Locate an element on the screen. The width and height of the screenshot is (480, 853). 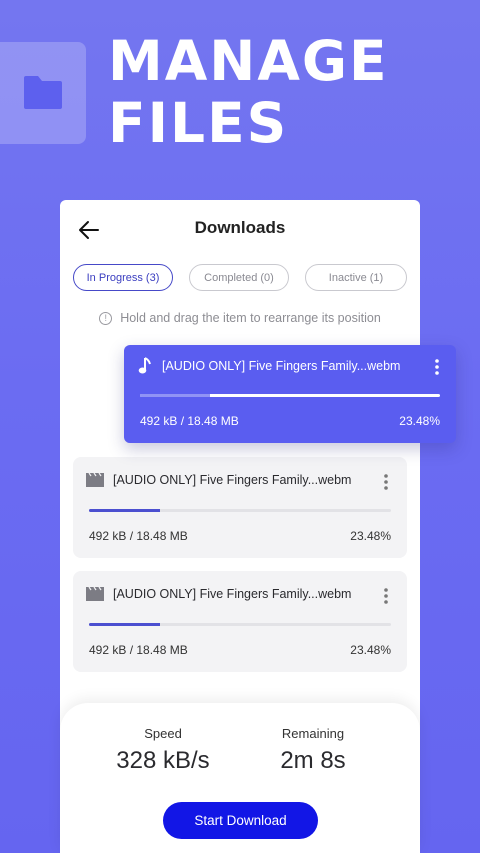
hero-title-line-1: MANAGE is located at coordinates (248, 61).